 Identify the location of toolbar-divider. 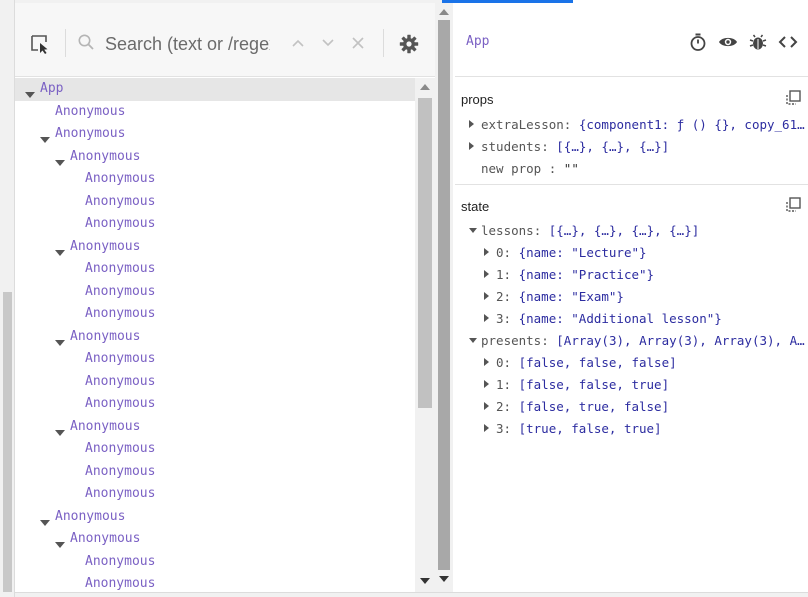
(383, 43).